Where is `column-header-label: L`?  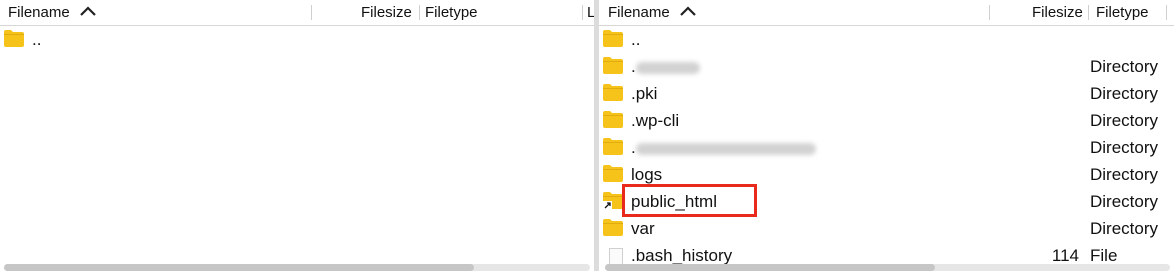 column-header-label: L is located at coordinates (590, 12).